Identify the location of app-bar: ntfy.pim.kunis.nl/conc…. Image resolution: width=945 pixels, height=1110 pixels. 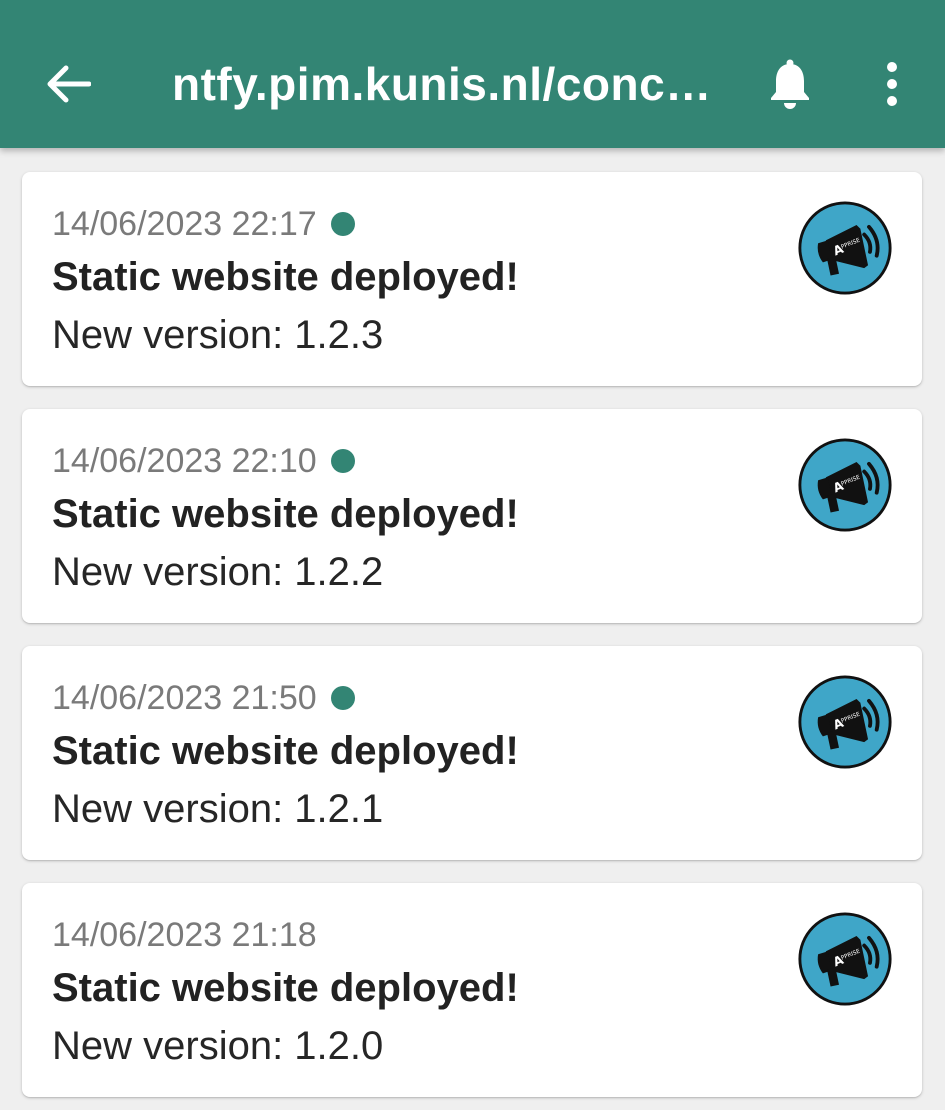
(472, 74).